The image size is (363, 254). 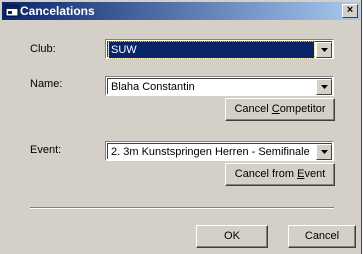 I want to click on club-select: SUW, so click(x=219, y=49).